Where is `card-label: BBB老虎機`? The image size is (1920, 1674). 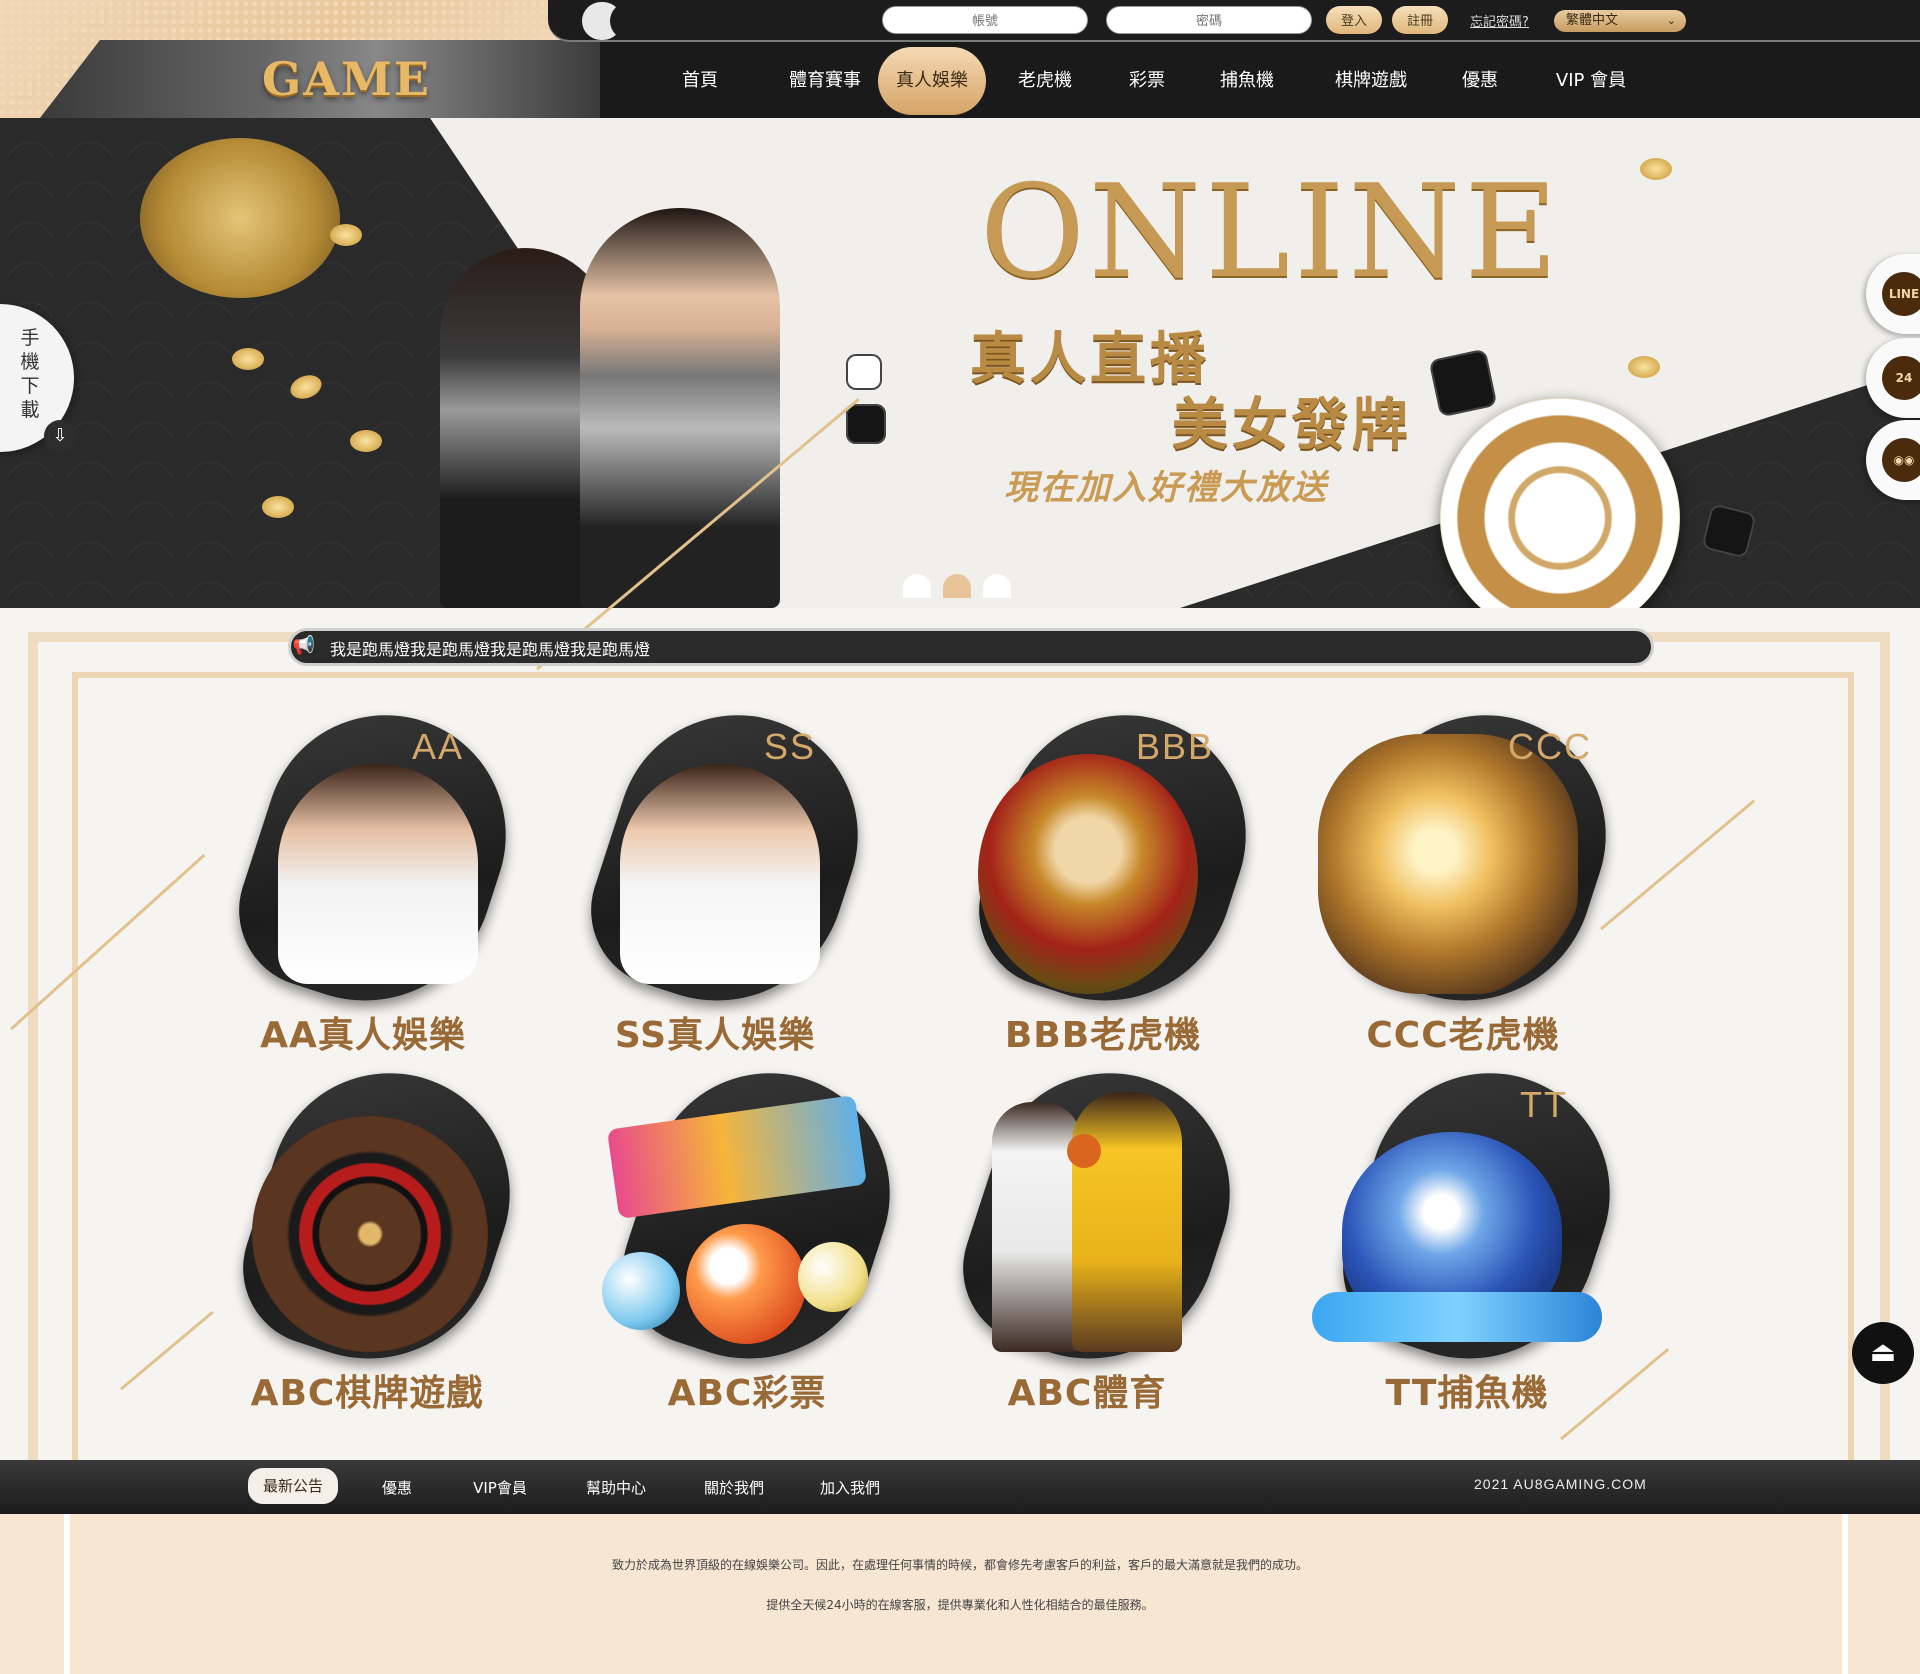 card-label: BBB老虎機 is located at coordinates (1103, 1035).